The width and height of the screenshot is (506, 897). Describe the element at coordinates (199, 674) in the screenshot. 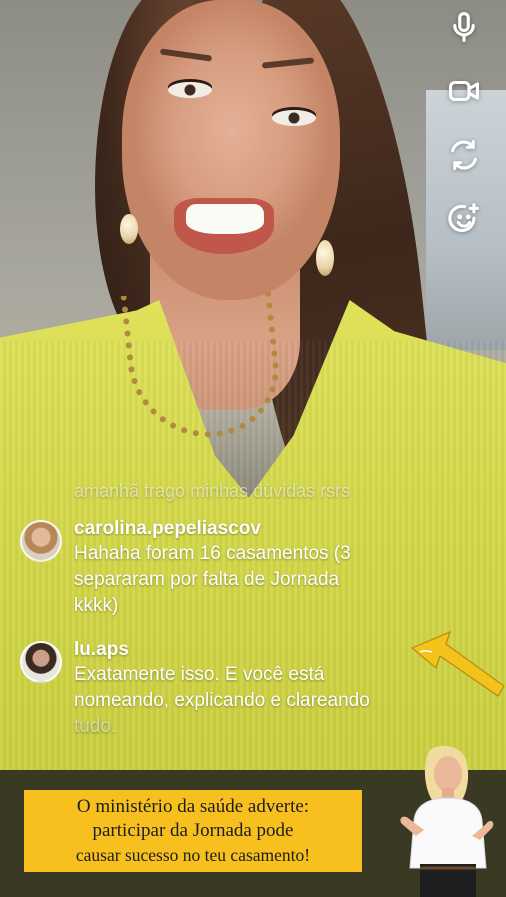

I see `comment-text-line: Exatamente isso. E você está` at that location.